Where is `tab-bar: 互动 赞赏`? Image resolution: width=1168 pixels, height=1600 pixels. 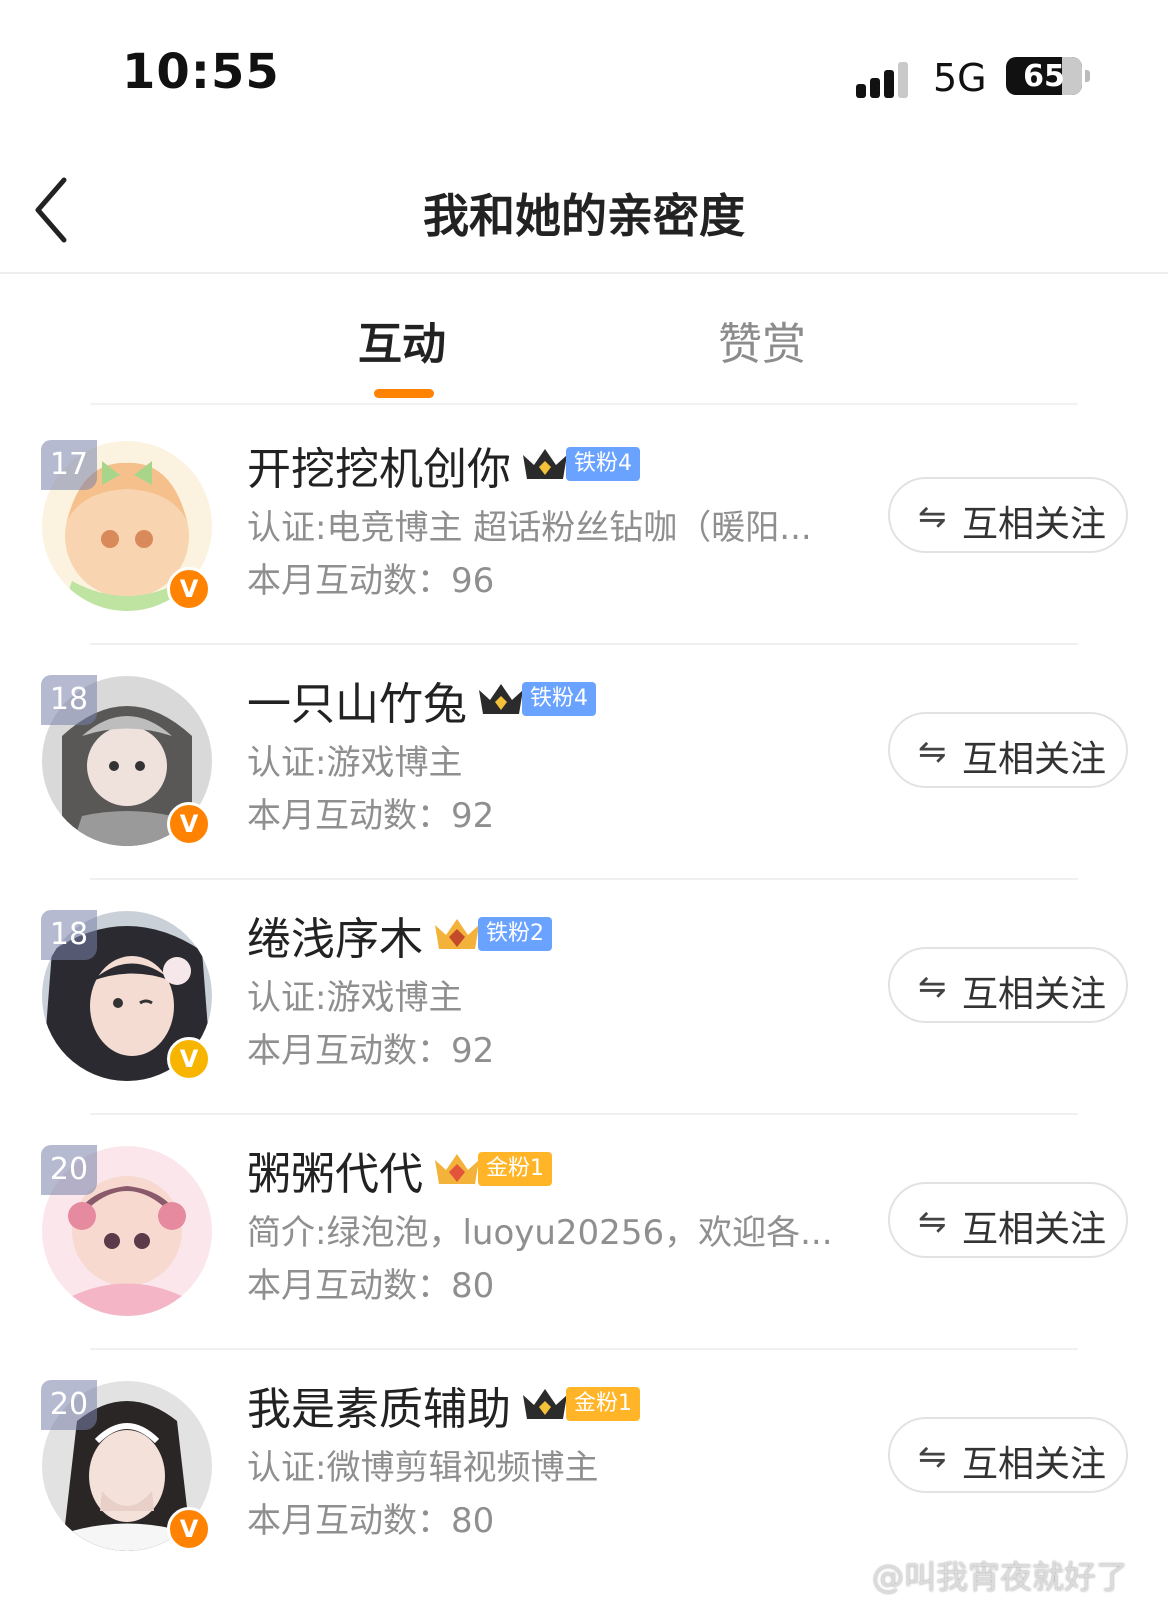
tab-bar: 互动 赞赏 is located at coordinates (584, 338).